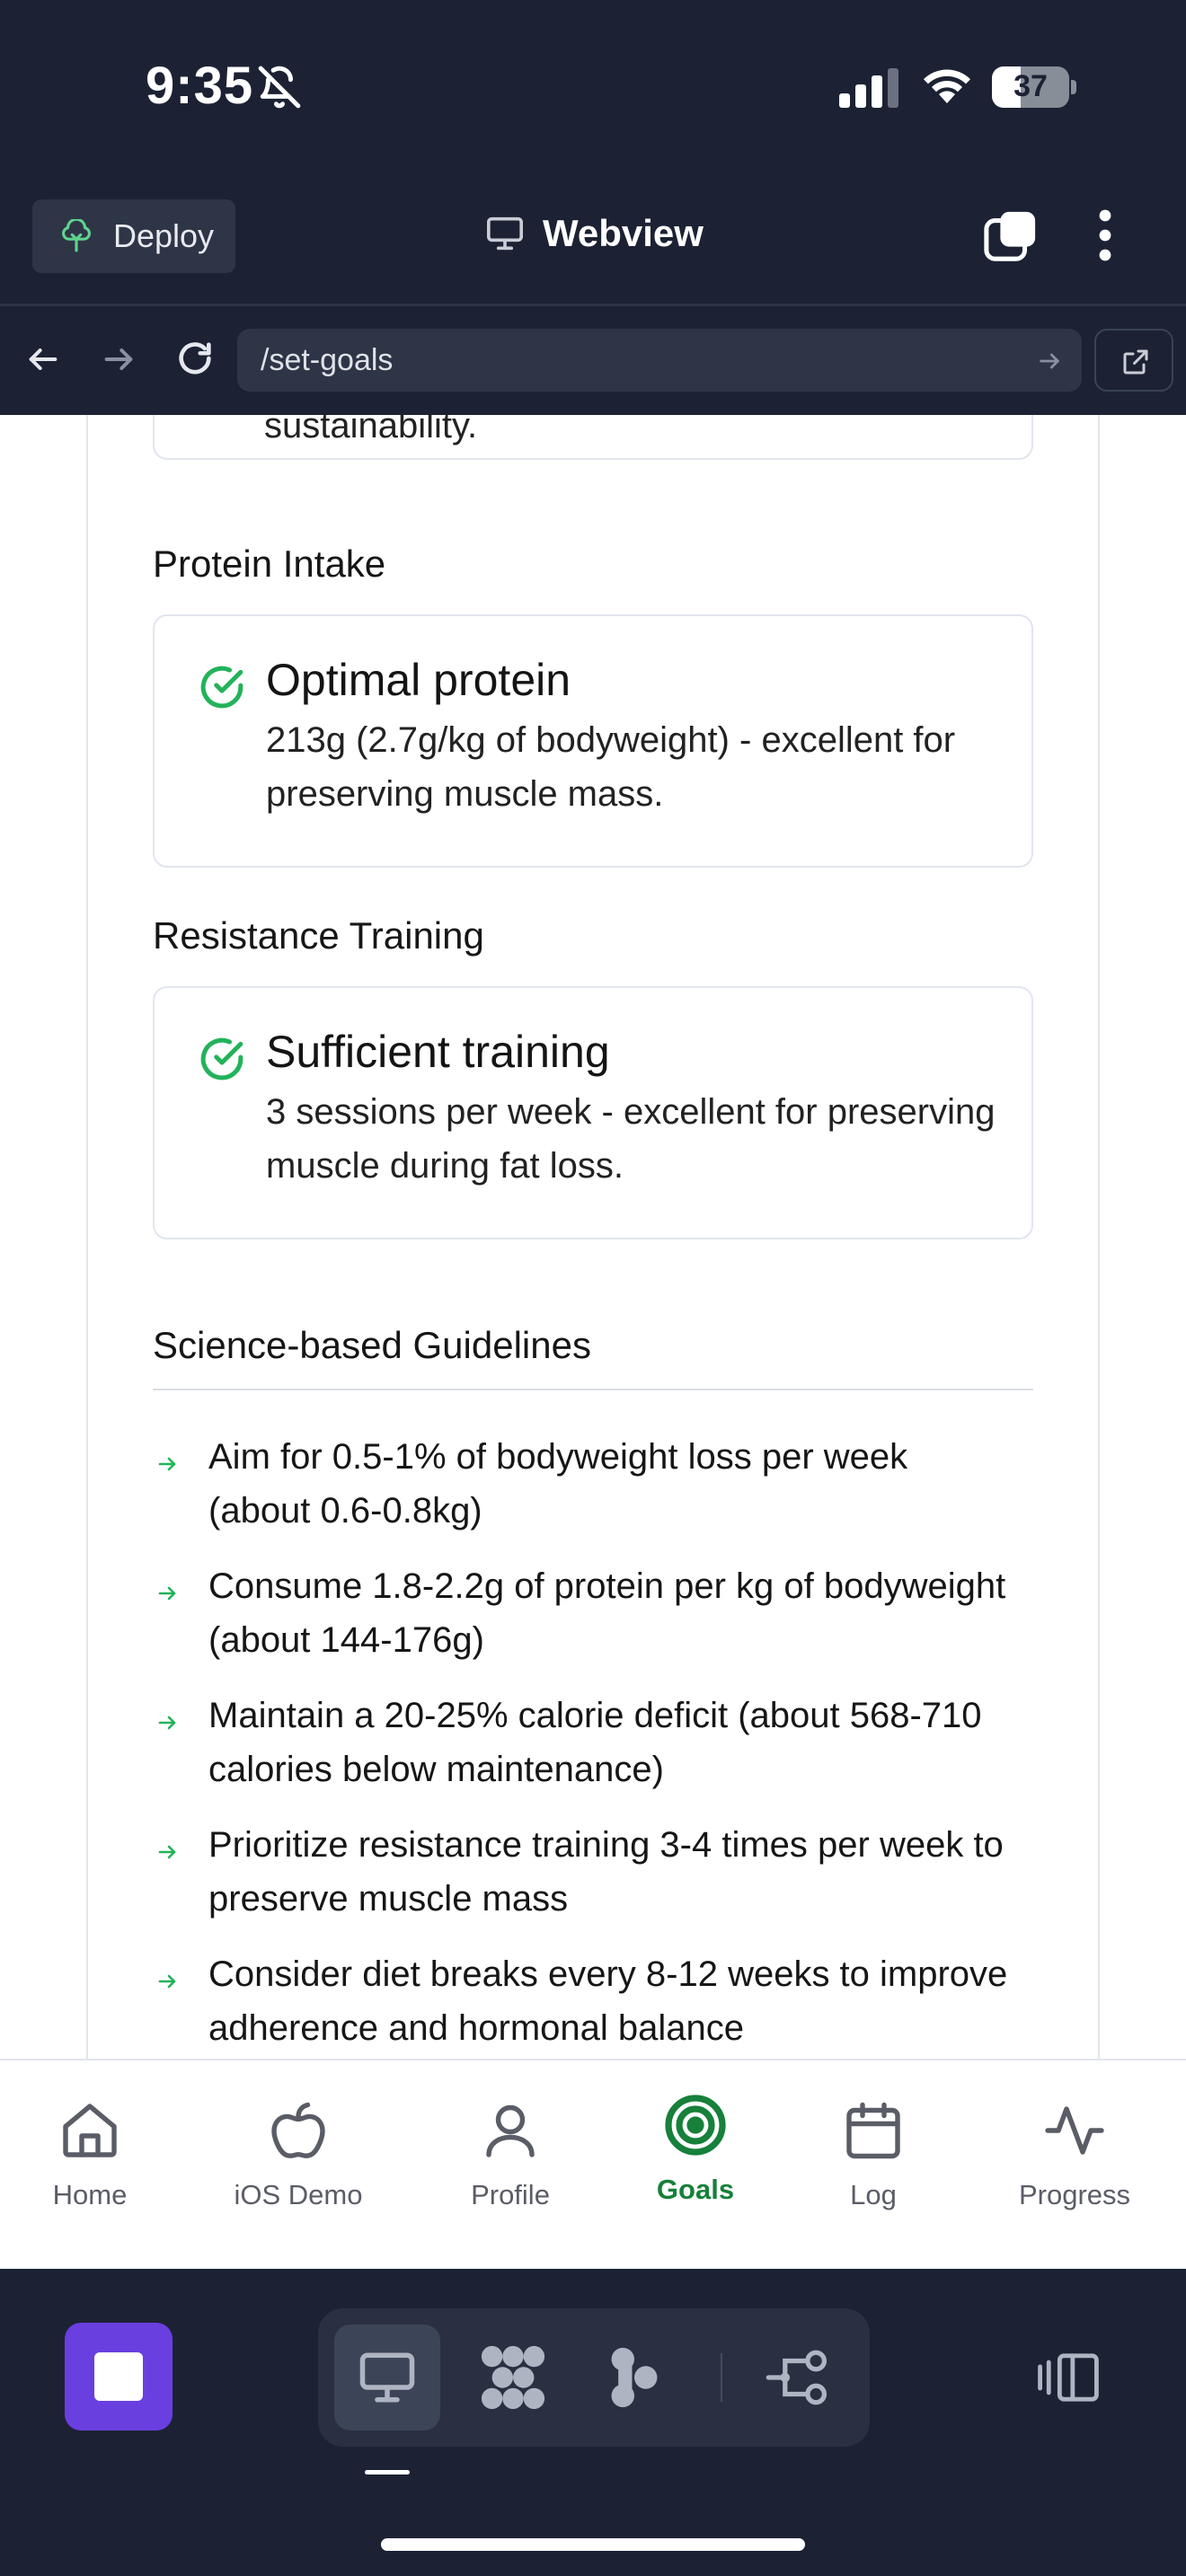 The height and width of the screenshot is (2576, 1186). I want to click on dev-dock, so click(593, 2422).